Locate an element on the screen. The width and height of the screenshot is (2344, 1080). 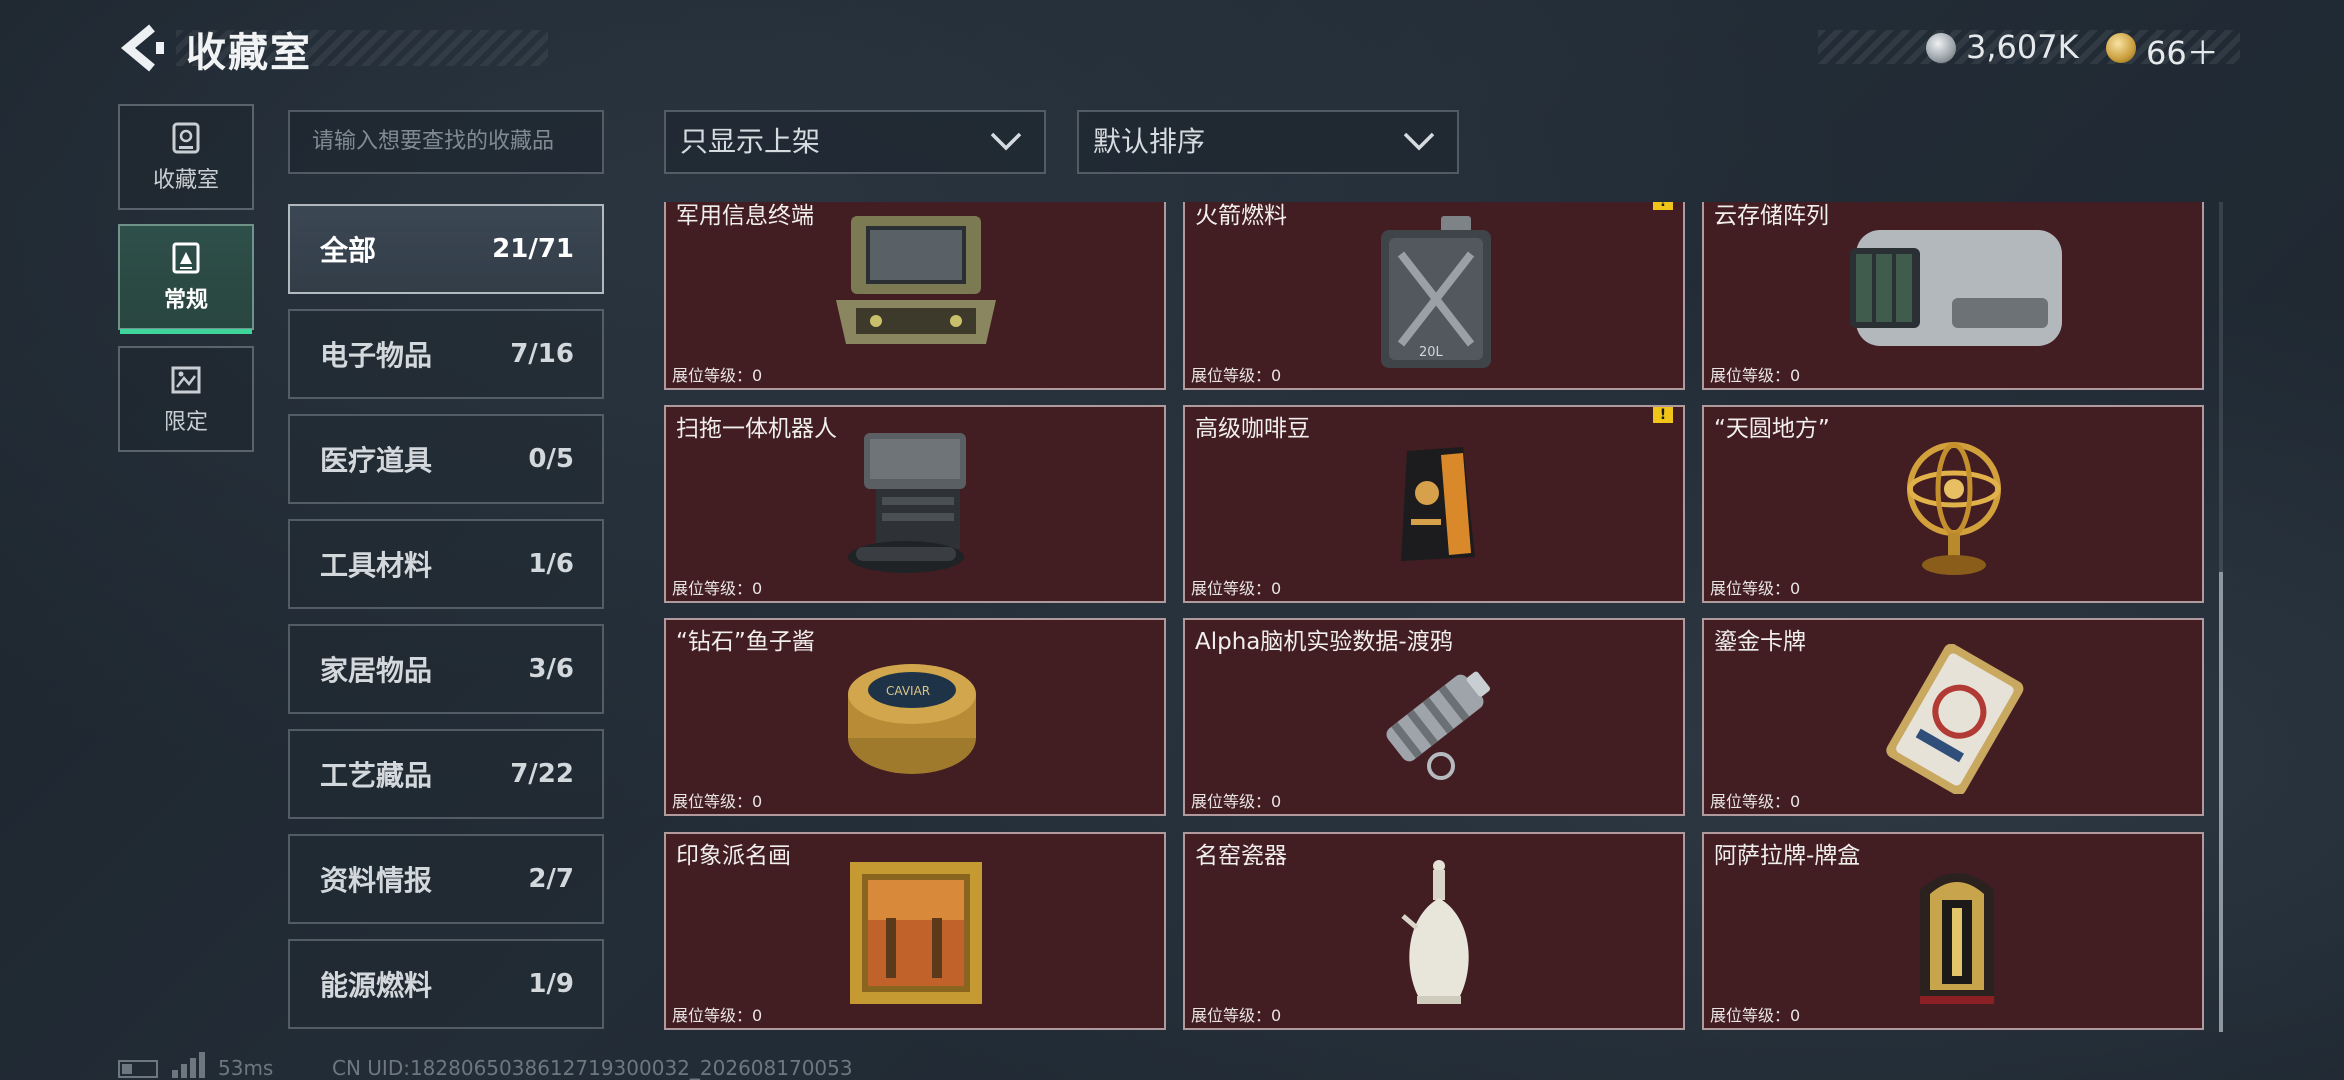
item-card: 扫拖一体机器人 展位等级：0 is located at coordinates (915, 504).